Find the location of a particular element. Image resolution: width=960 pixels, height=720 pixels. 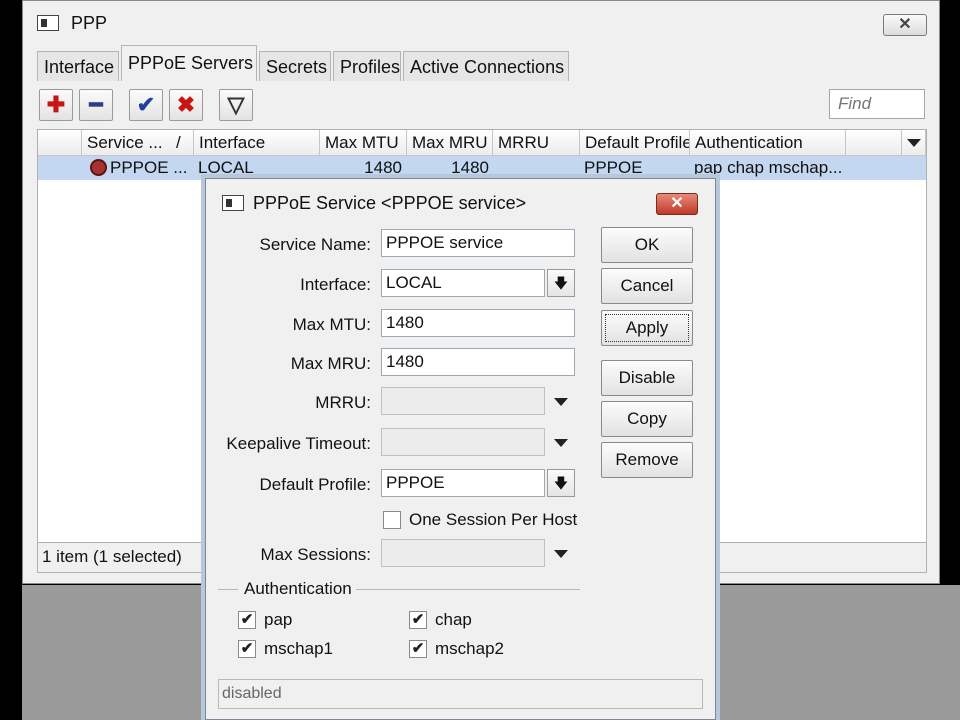

cell-max-mtu: 1480 is located at coordinates (383, 167).